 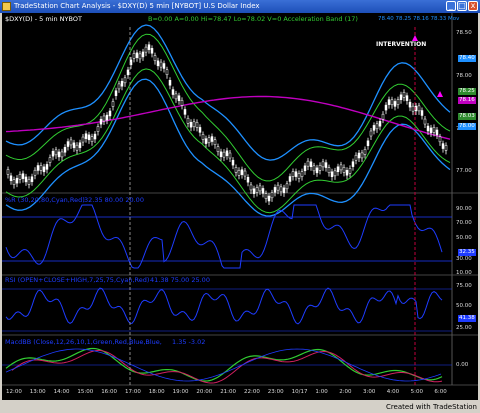 What do you see at coordinates (464, 238) in the screenshot?
I see `williams-r-axis-label: 50.00` at bounding box center [464, 238].